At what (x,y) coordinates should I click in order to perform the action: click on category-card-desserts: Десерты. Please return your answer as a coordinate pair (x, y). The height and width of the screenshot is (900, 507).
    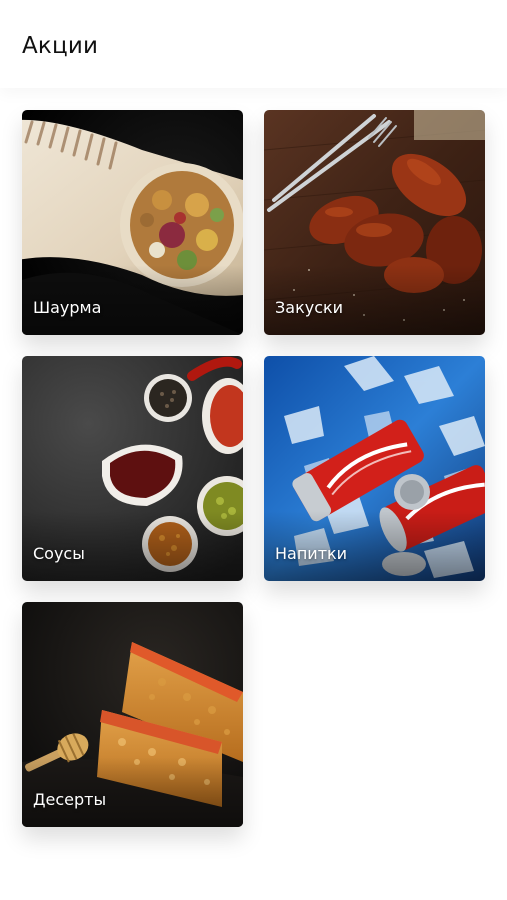
    Looking at the image, I should click on (132, 714).